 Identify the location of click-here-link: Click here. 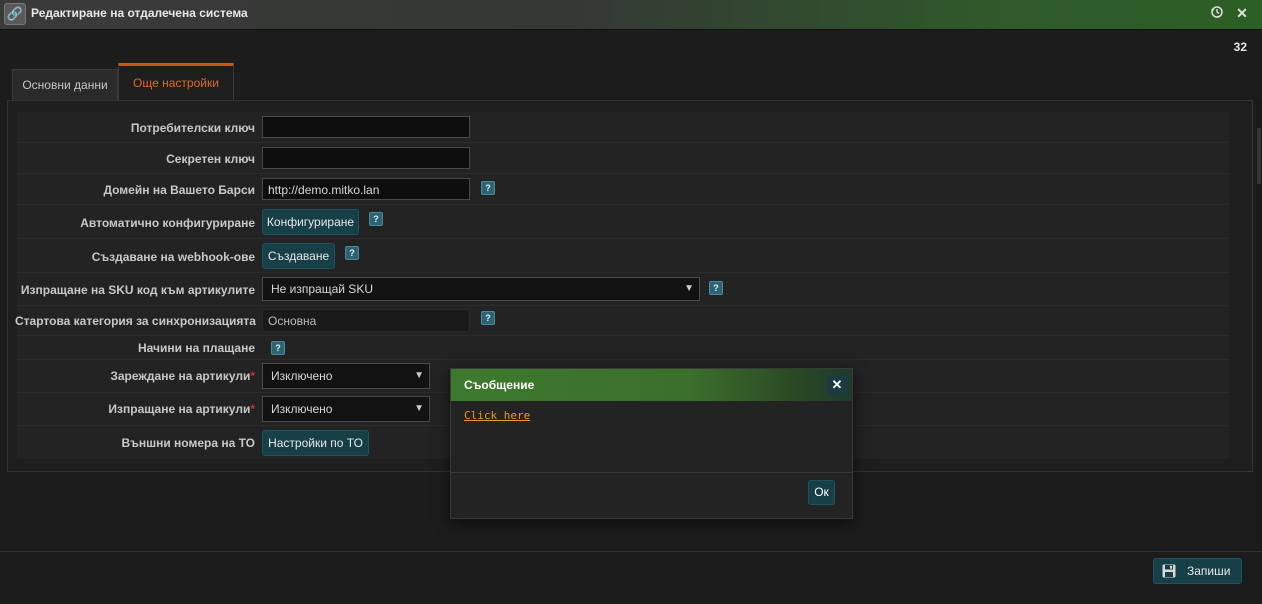
(497, 415).